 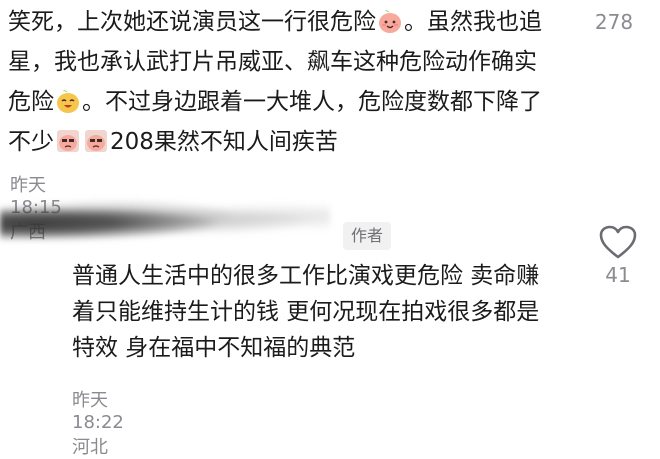 What do you see at coordinates (165, 219) in the screenshot?
I see `blurred-username` at bounding box center [165, 219].